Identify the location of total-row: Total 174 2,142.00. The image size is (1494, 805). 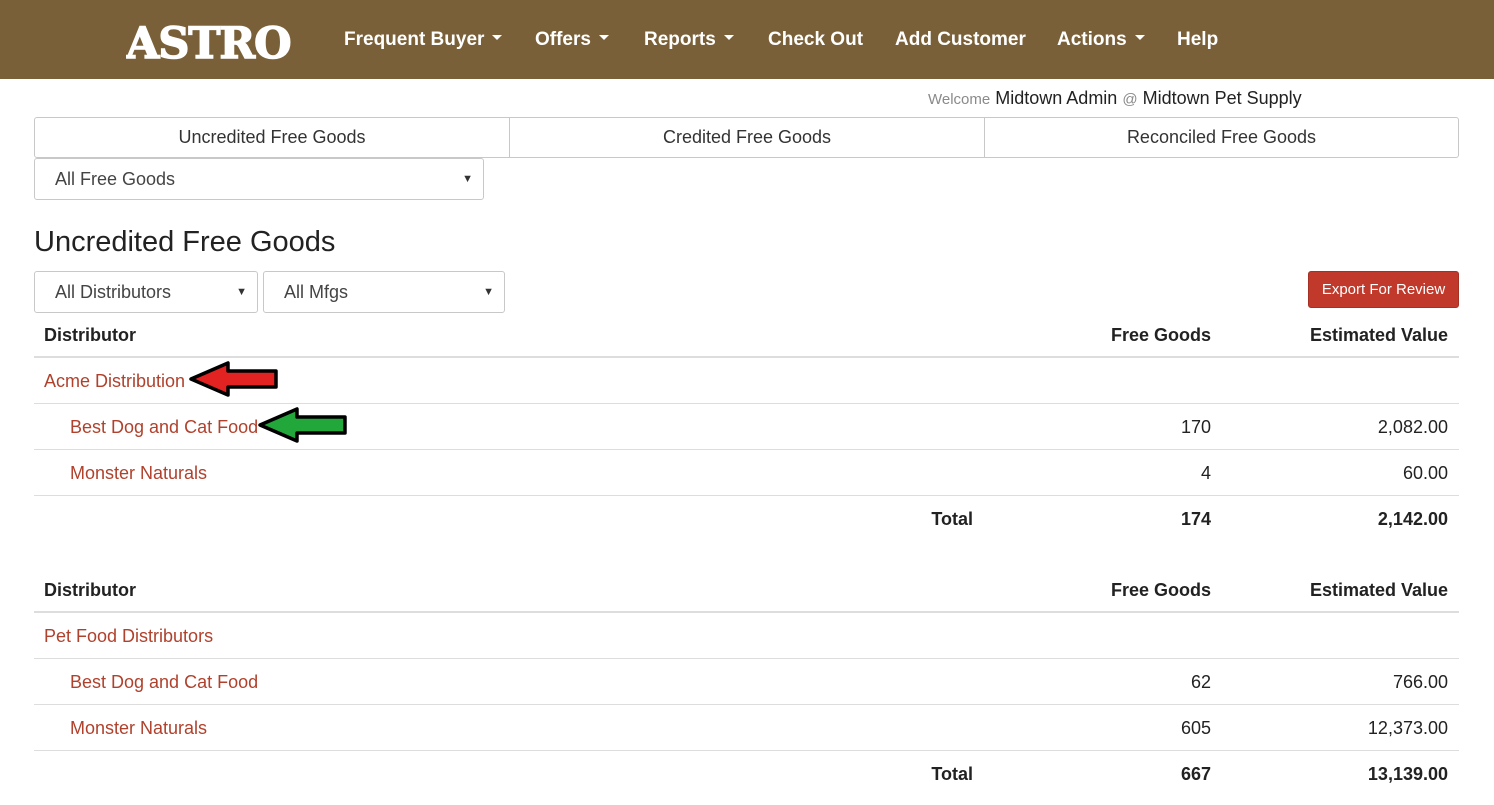
(746, 519).